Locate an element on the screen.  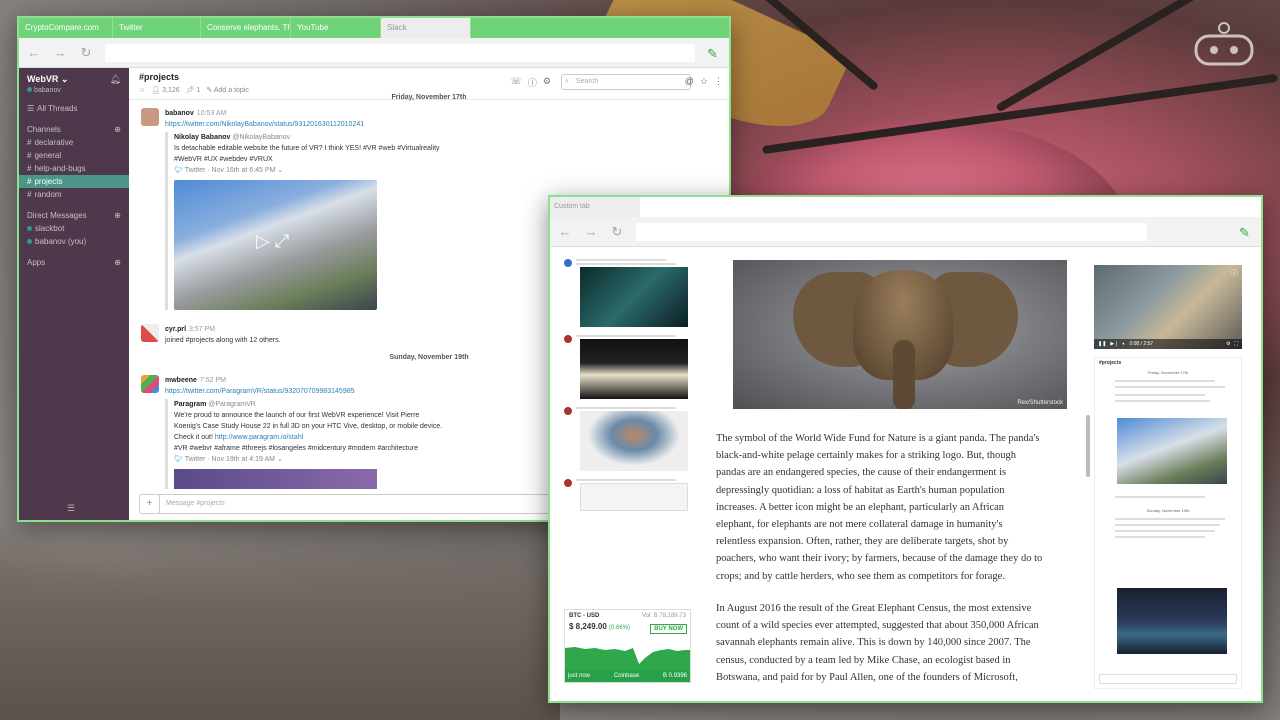
robot-icon is located at coordinates (1224, 45).